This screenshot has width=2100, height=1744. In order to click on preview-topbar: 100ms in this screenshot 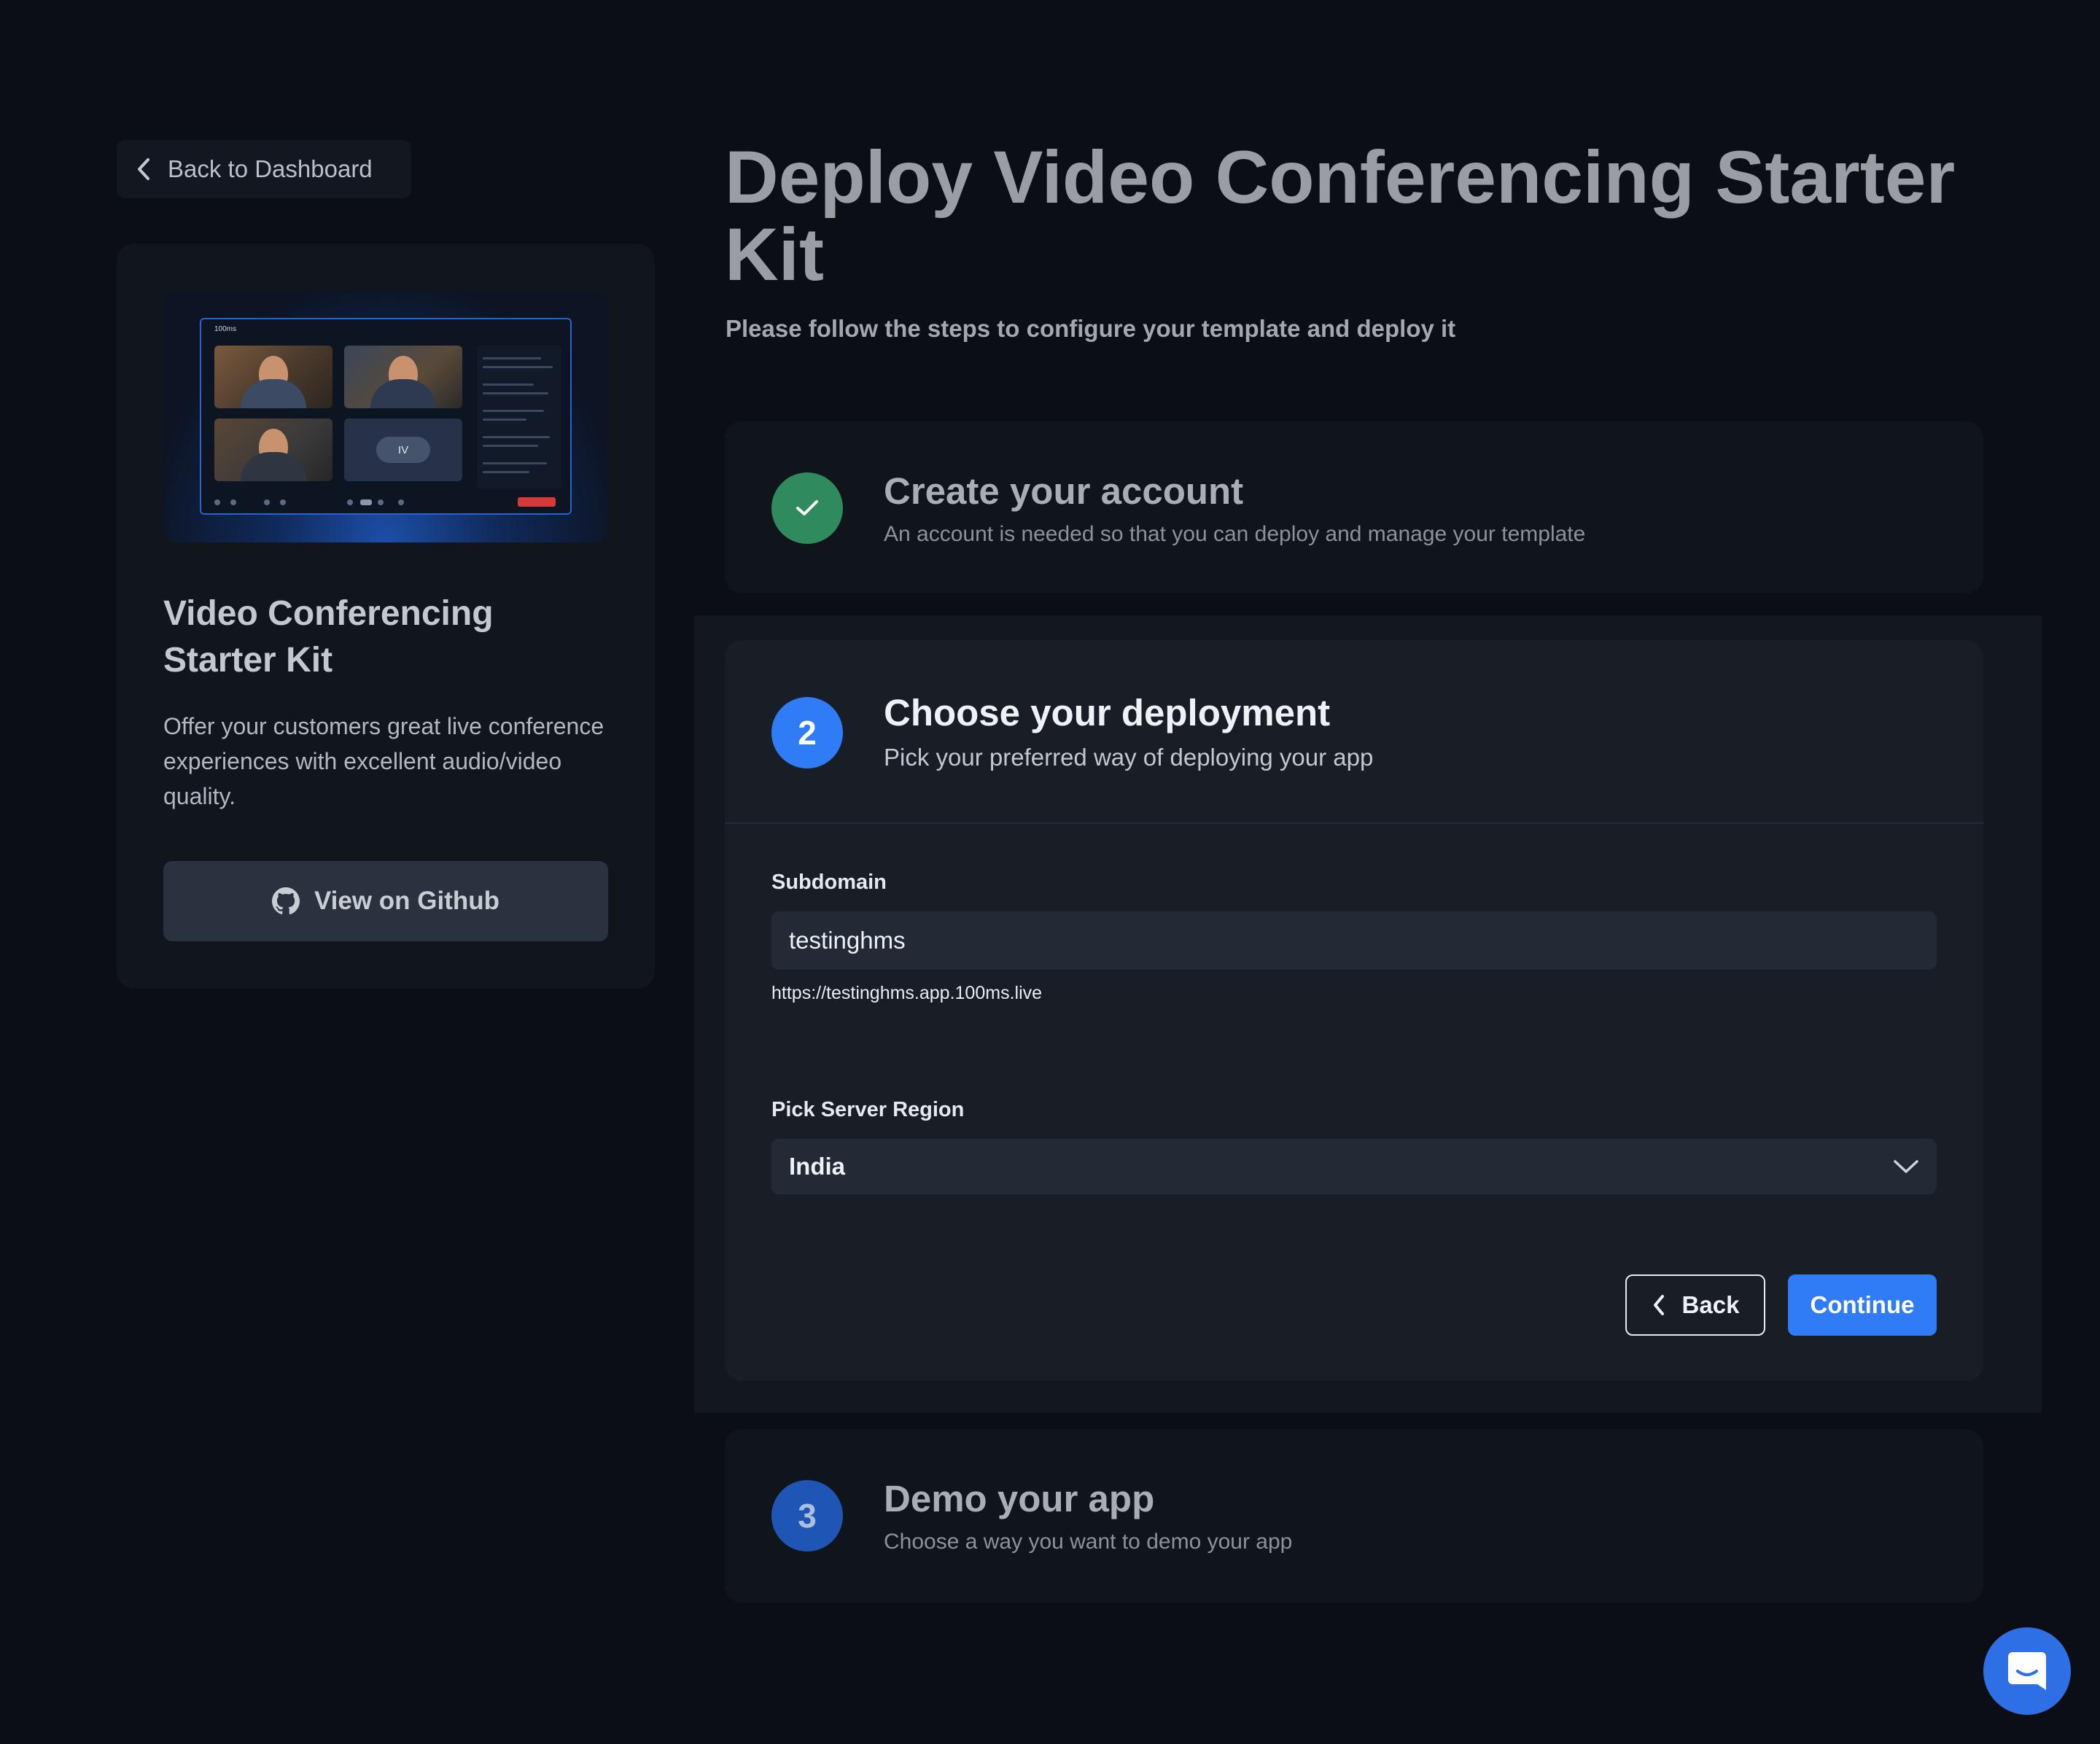, I will do `click(225, 329)`.